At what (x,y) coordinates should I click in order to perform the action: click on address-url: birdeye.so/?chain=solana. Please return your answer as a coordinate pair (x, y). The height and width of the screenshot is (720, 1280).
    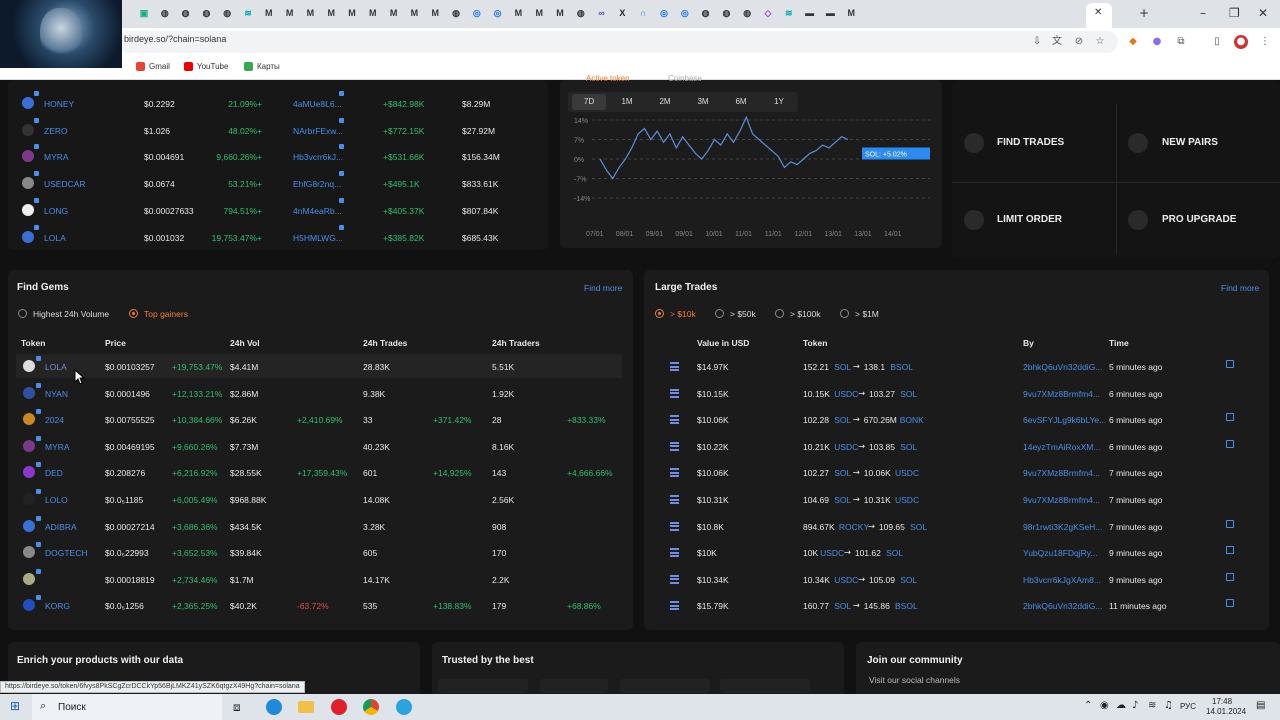
    Looking at the image, I should click on (175, 39).